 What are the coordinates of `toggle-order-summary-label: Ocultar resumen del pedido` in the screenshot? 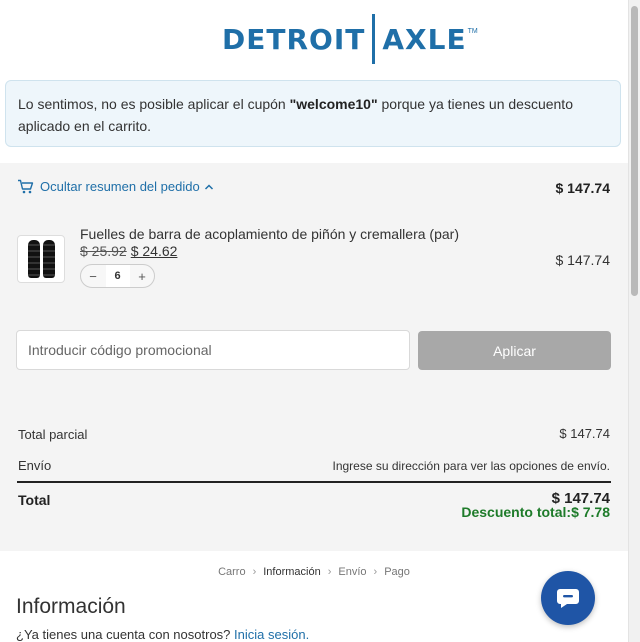 It's located at (120, 186).